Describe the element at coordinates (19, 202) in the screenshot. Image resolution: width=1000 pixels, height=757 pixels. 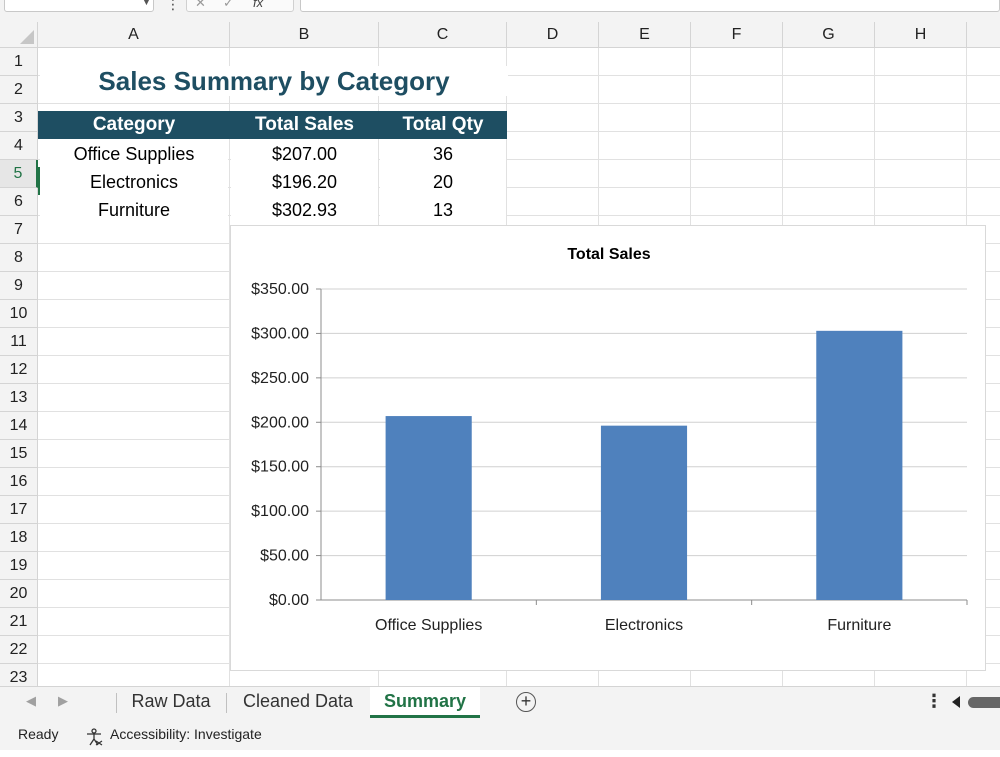
I see `row-header-6: 6` at that location.